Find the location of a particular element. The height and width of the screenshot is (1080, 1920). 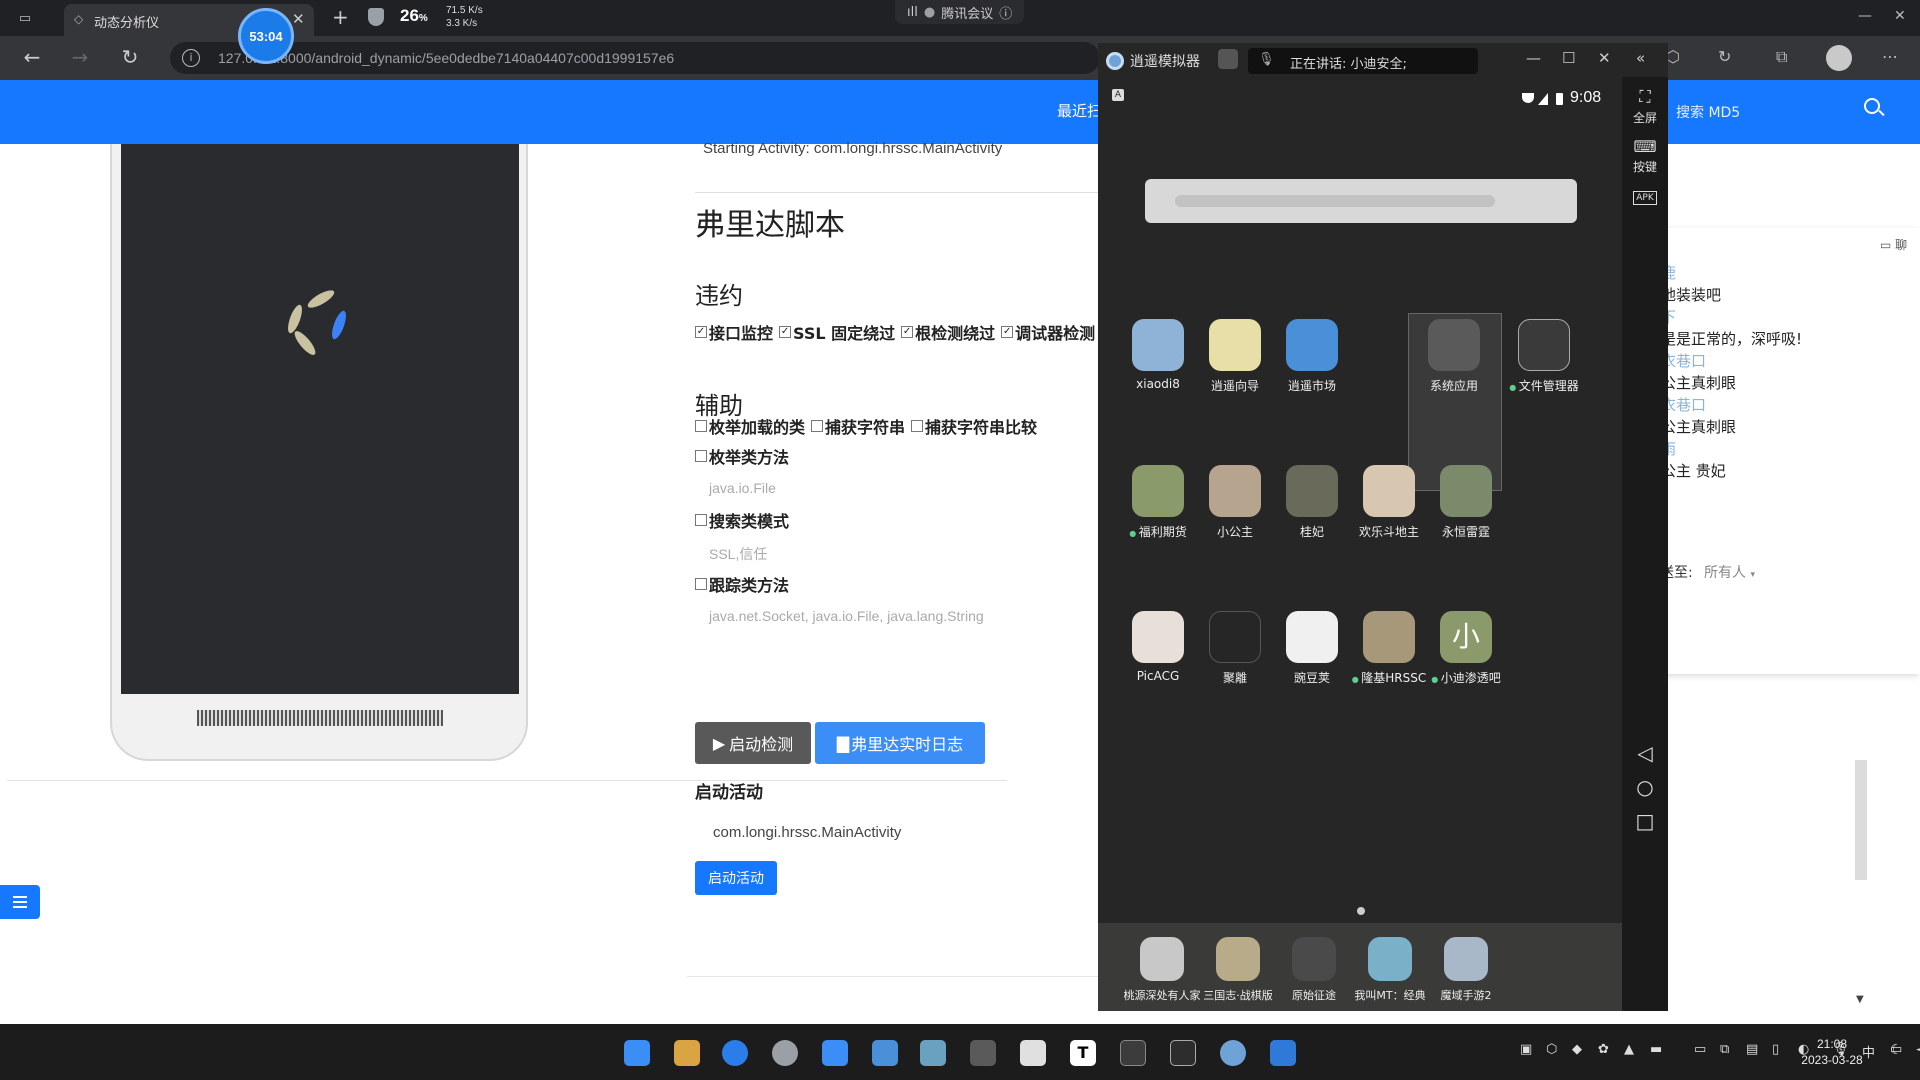

window-minimize-icon: — is located at coordinates (1865, 16).